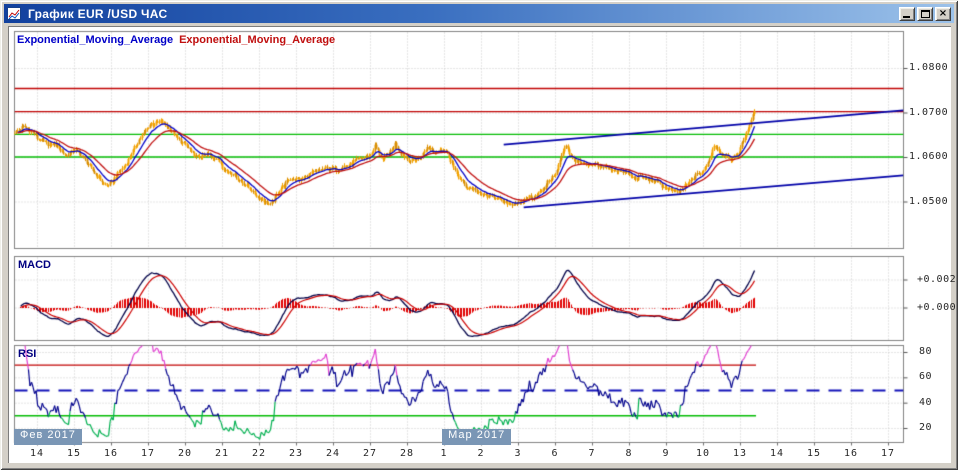 Image resolution: width=958 pixels, height=470 pixels. I want to click on time-tick-label: 27, so click(370, 453).